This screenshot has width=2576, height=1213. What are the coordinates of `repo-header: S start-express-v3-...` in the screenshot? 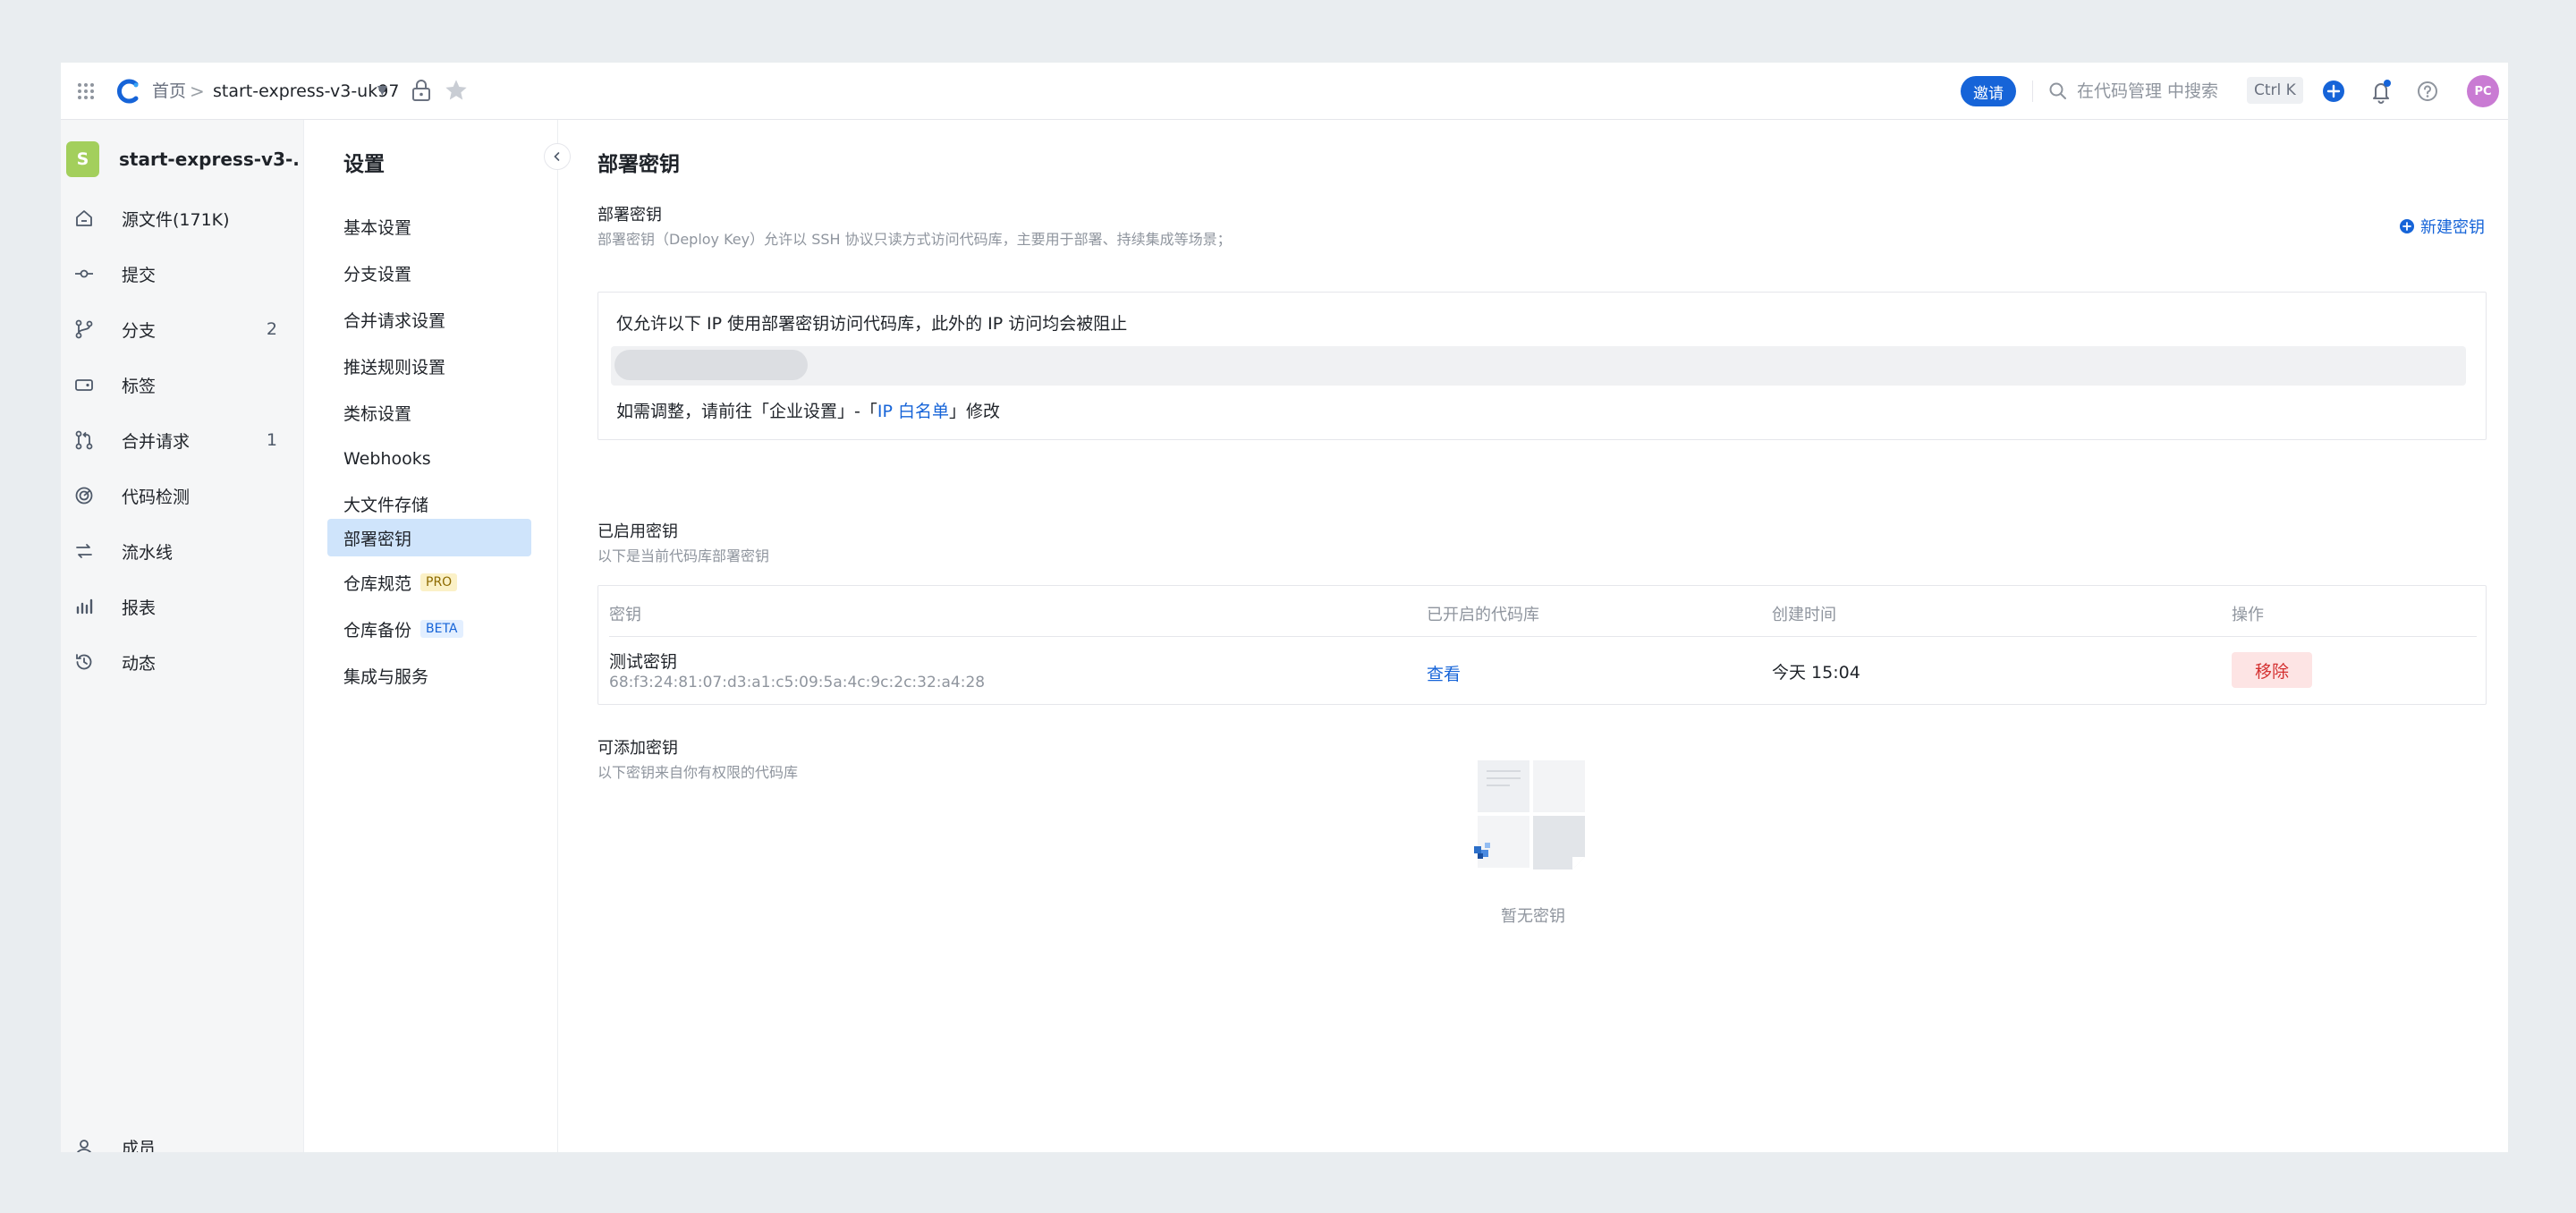 It's located at (182, 159).